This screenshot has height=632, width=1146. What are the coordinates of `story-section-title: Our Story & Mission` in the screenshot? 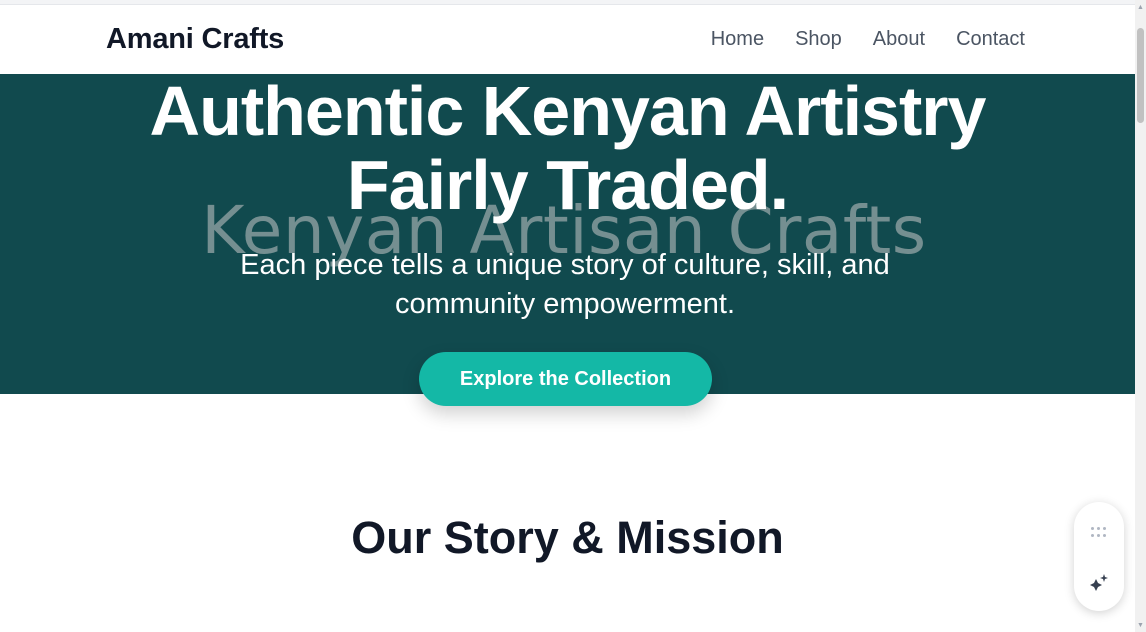 It's located at (567, 537).